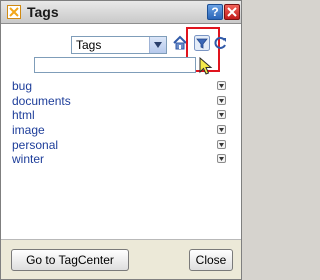 Image resolution: width=320 pixels, height=280 pixels. I want to click on tag-filter-input, so click(115, 65).